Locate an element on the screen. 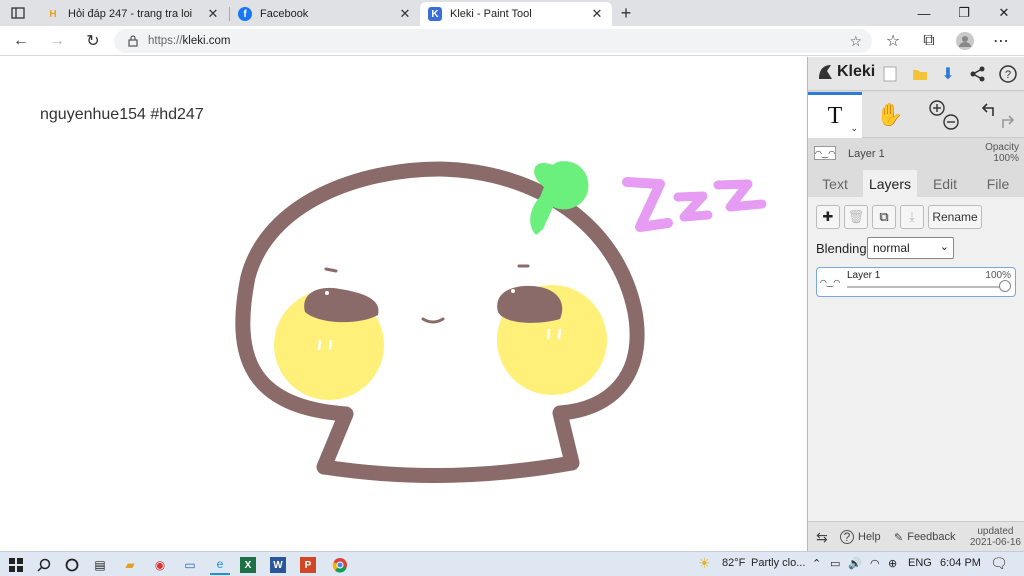  layer-list-item: ◠‿◠ Layer 1 100% is located at coordinates (916, 282).